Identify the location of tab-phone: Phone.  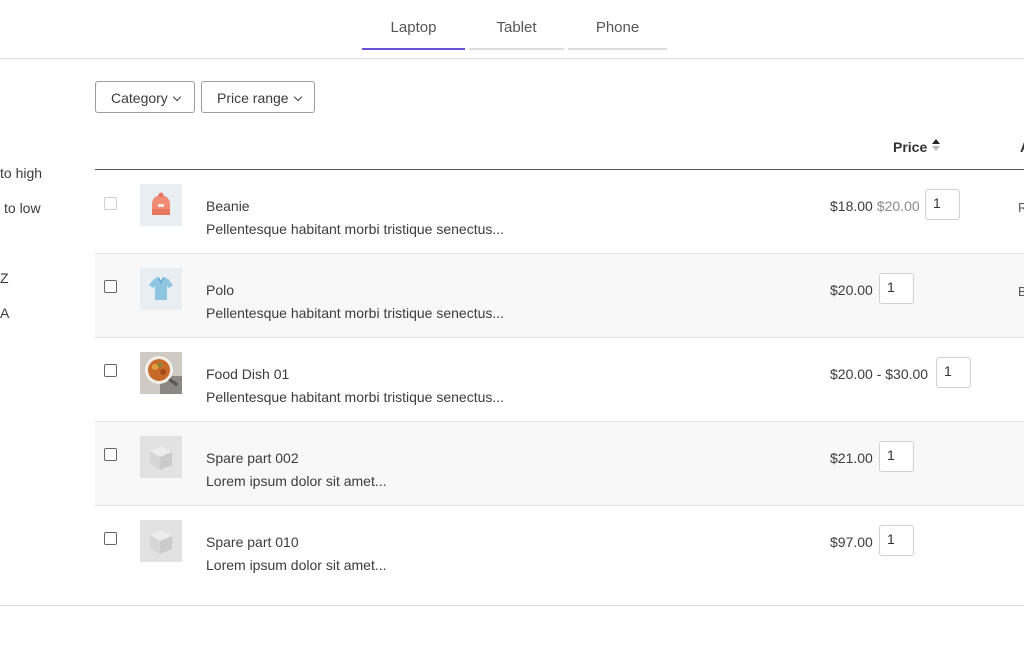
(617, 34).